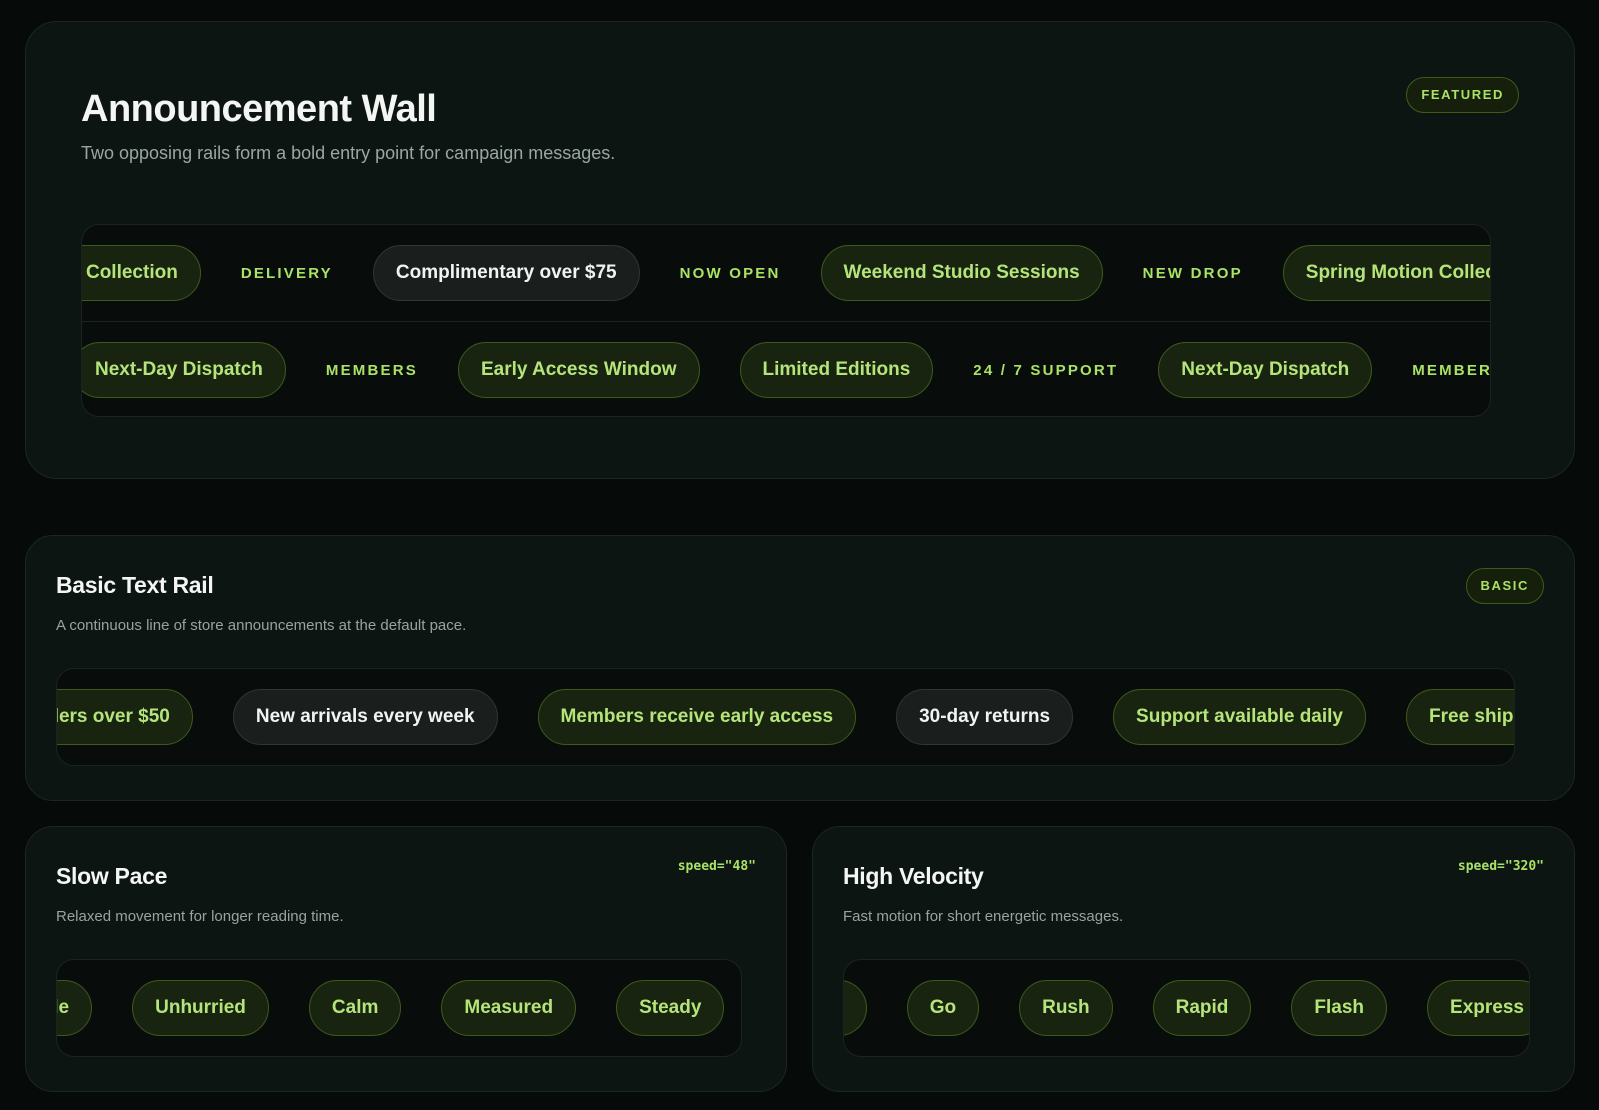 The image size is (1599, 1110). What do you see at coordinates (365, 717) in the screenshot?
I see `announcement-pill: New arrivals every week` at bounding box center [365, 717].